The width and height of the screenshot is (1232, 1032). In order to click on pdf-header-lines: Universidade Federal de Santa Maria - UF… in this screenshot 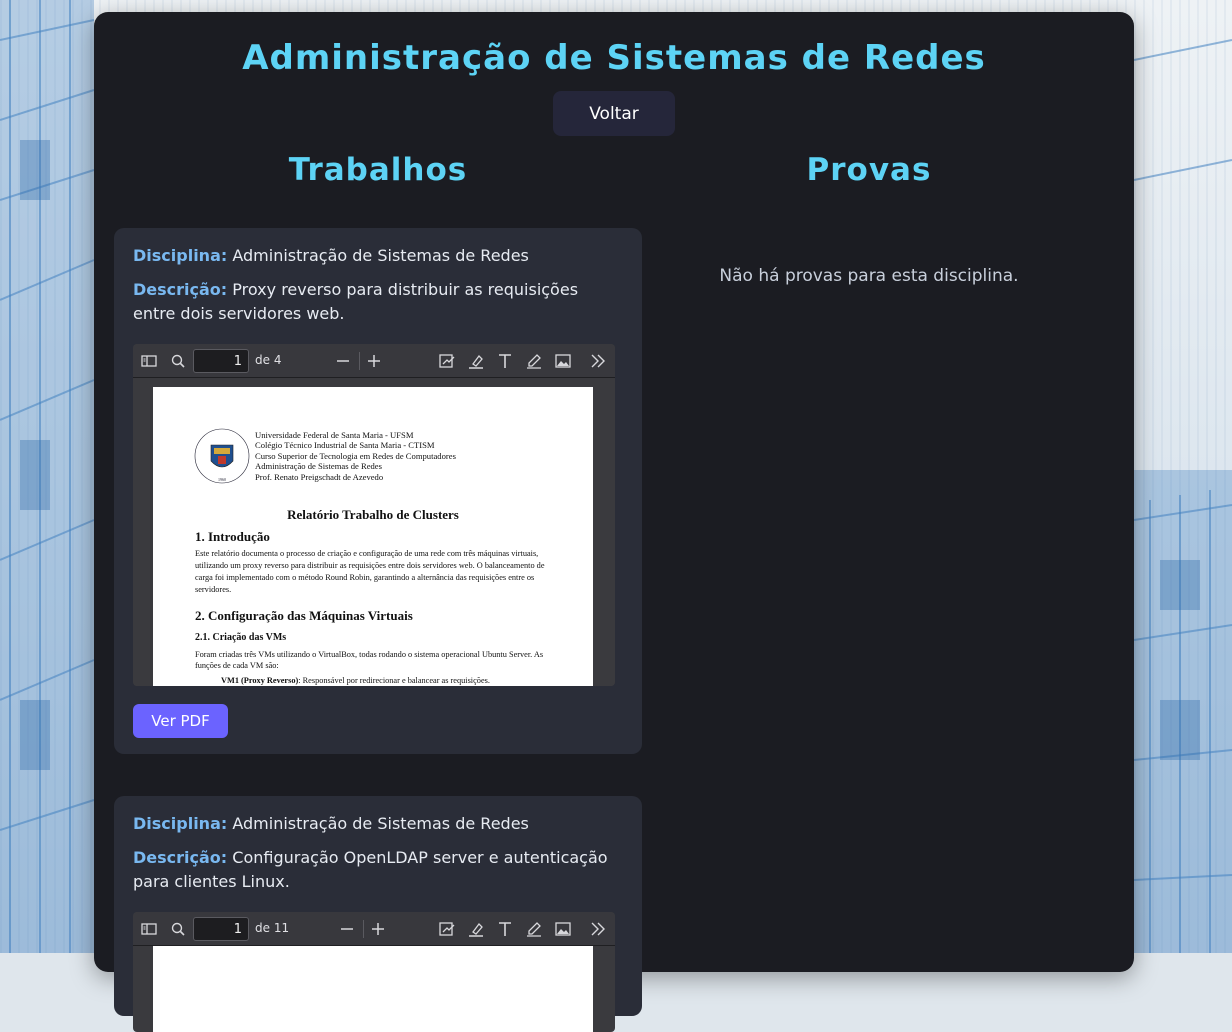, I will do `click(355, 456)`.